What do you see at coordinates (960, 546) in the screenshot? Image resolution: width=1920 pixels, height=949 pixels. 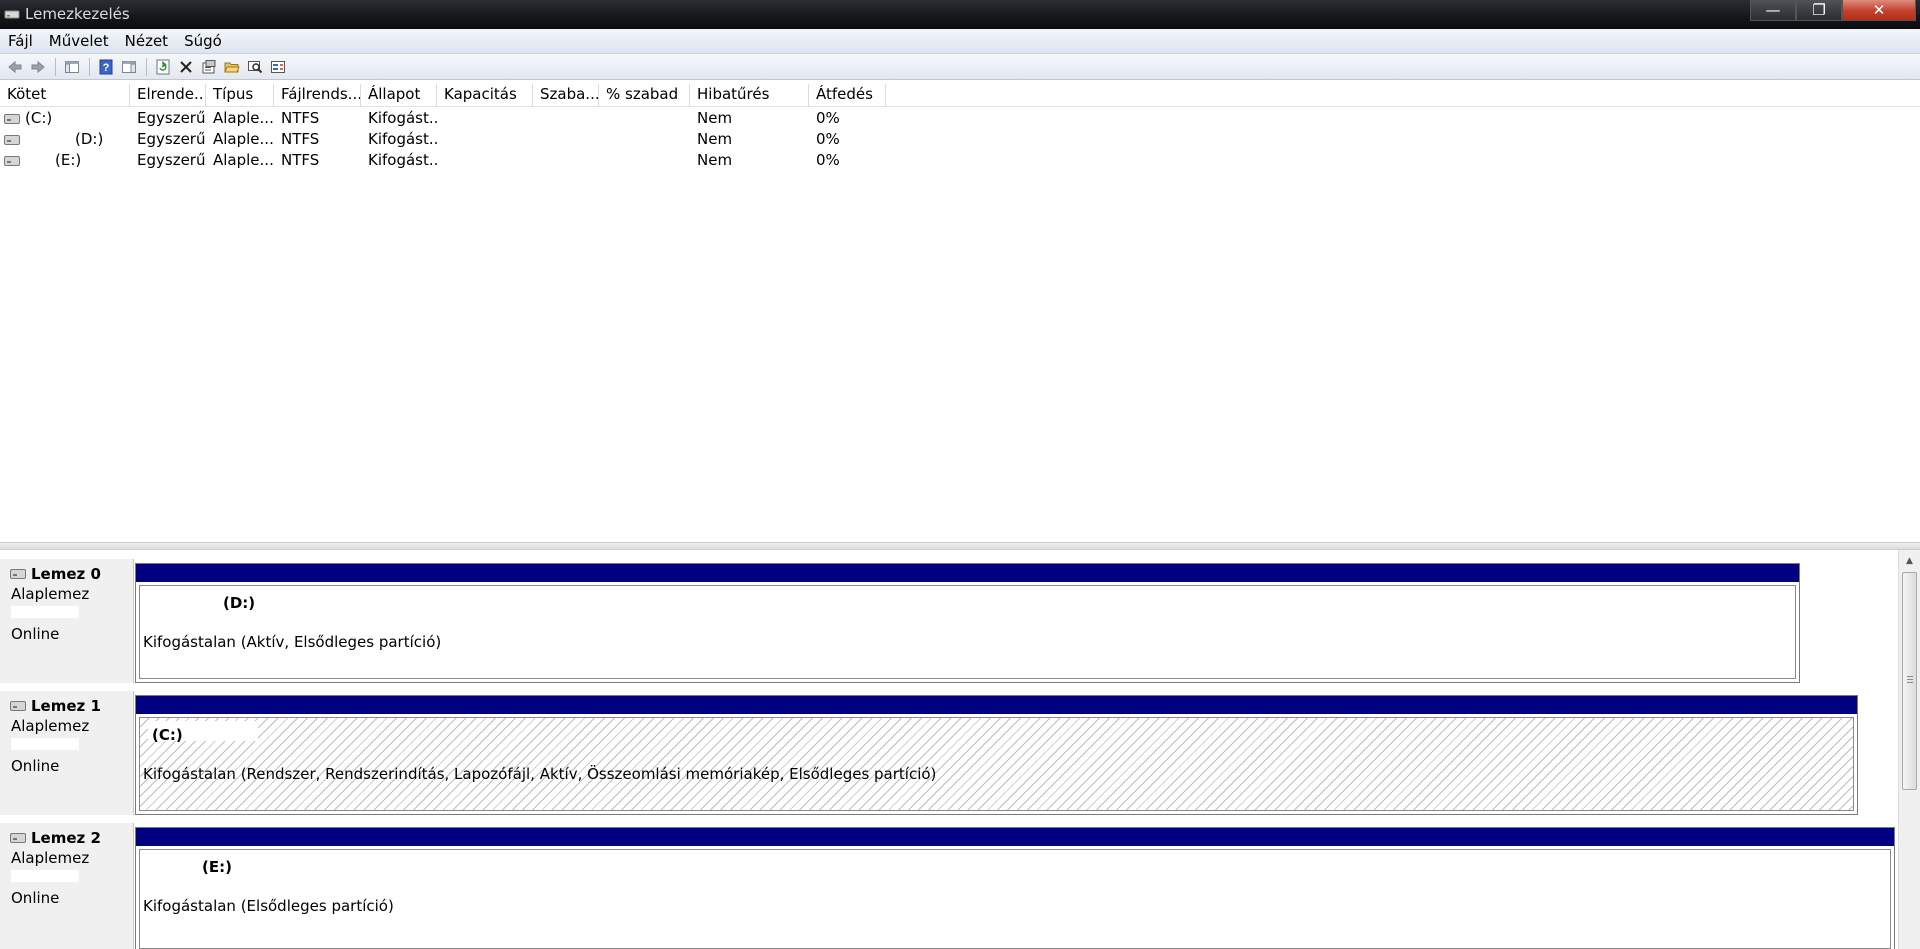 I see `pane-splitter` at bounding box center [960, 546].